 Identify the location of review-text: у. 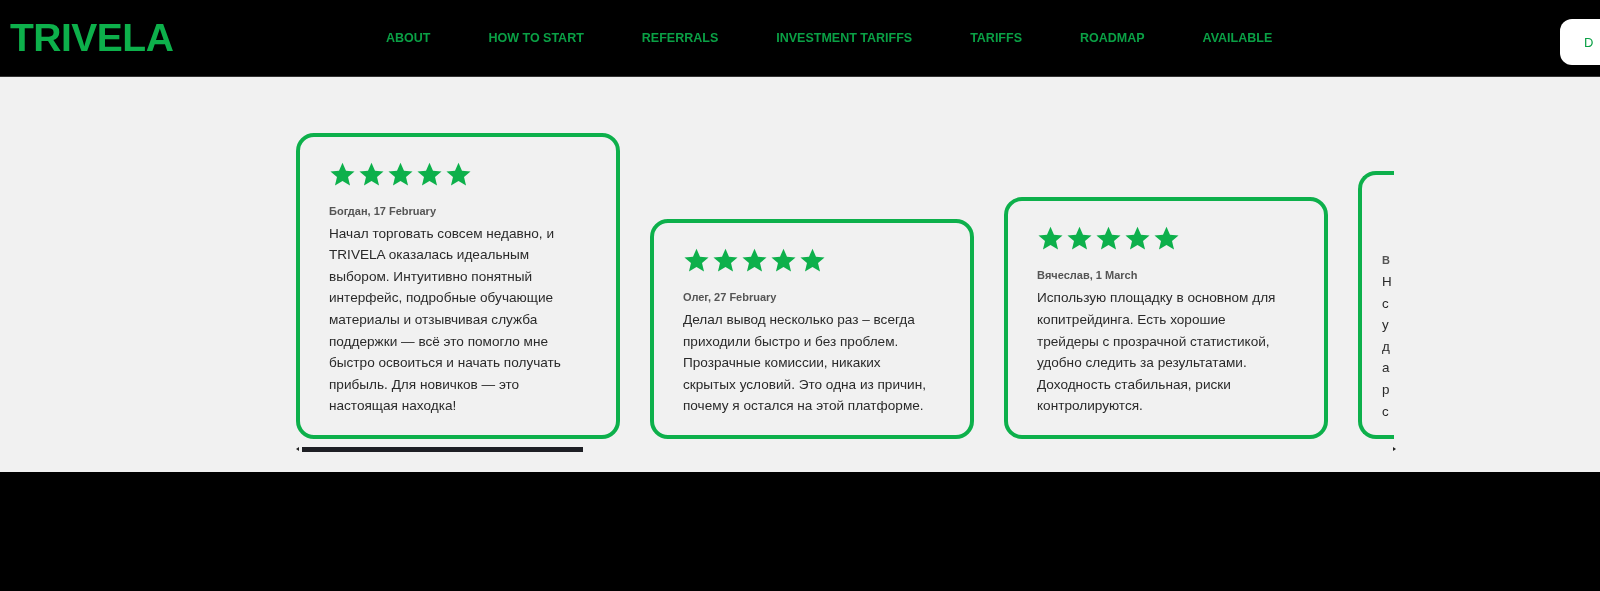
(1386, 325).